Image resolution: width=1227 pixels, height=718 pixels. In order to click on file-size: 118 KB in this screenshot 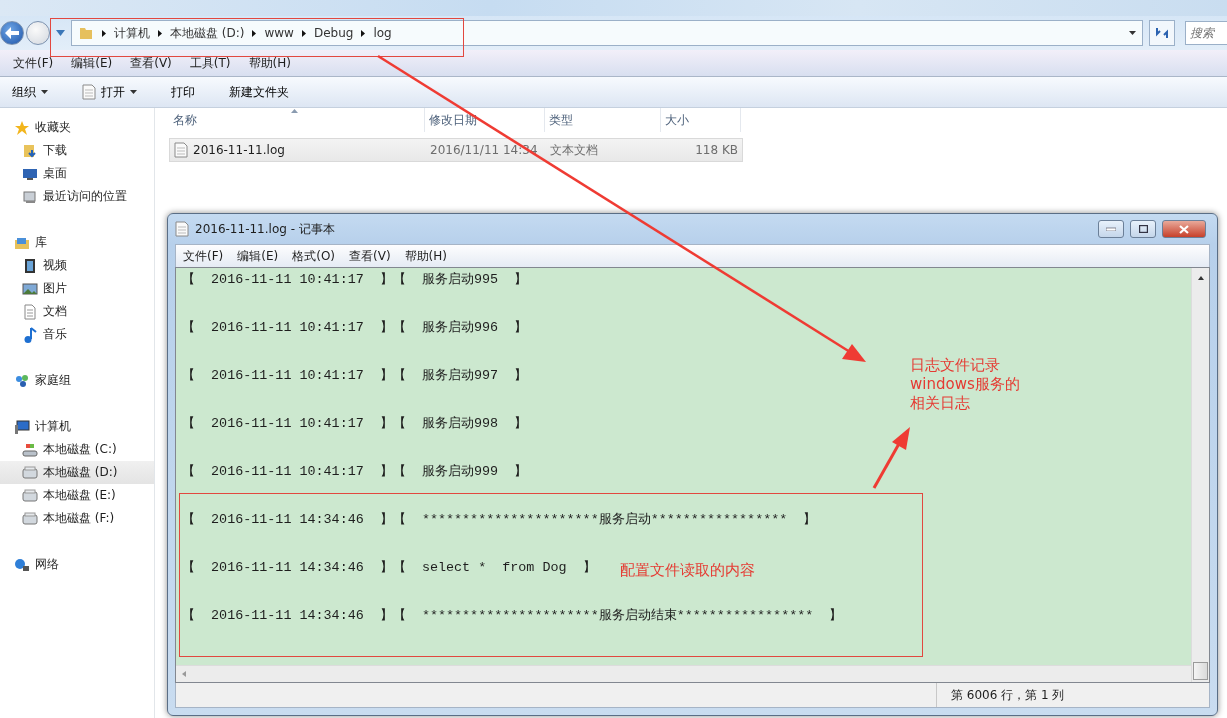, I will do `click(716, 150)`.